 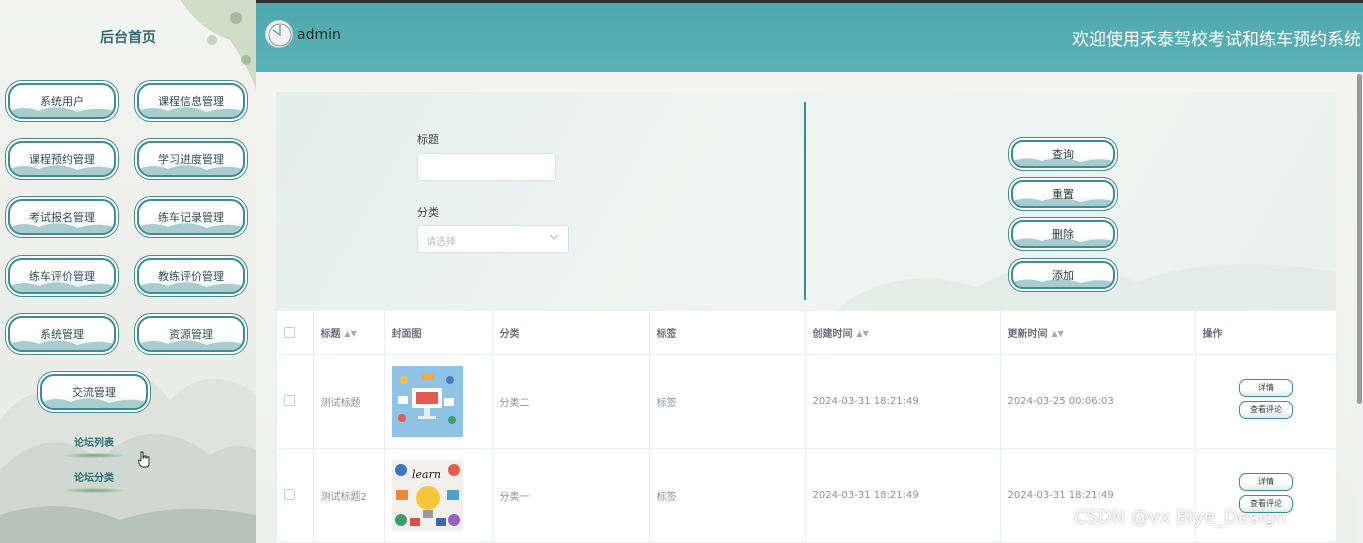 I want to click on row-category: 分类一, so click(x=571, y=495).